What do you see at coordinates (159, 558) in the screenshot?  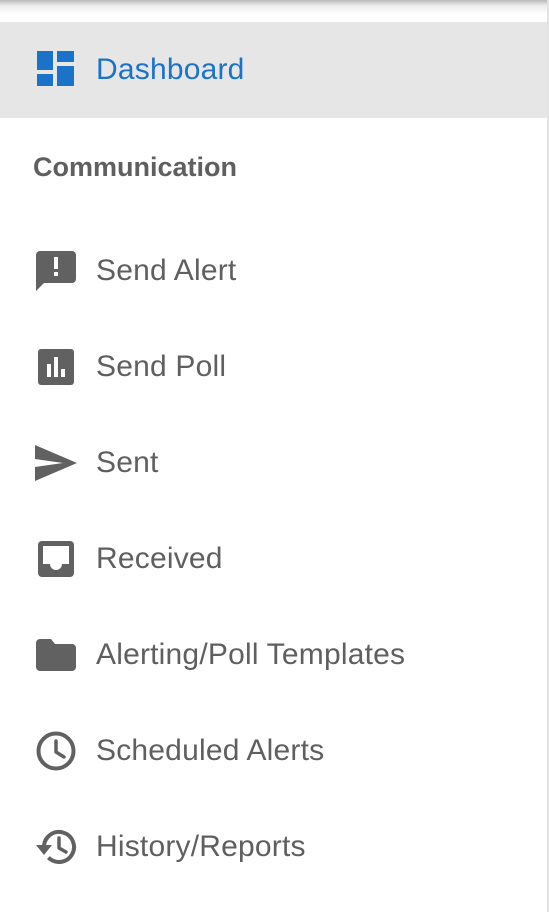 I see `sidebar-item-label: Received` at bounding box center [159, 558].